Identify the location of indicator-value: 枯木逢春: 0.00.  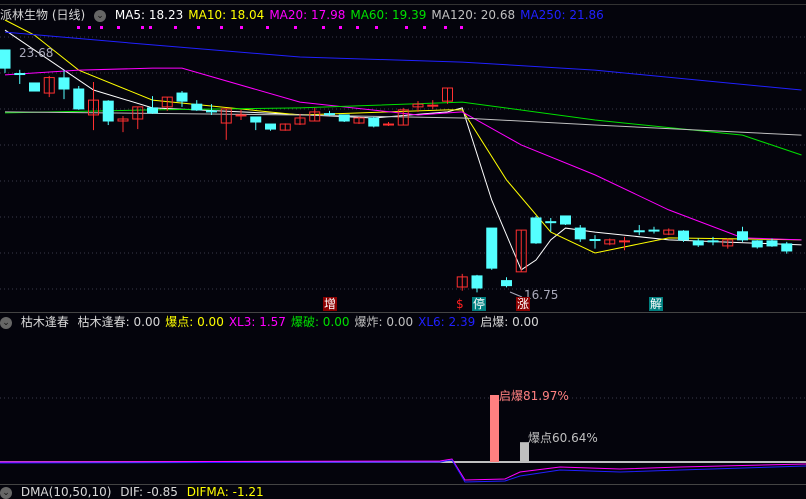
(119, 322).